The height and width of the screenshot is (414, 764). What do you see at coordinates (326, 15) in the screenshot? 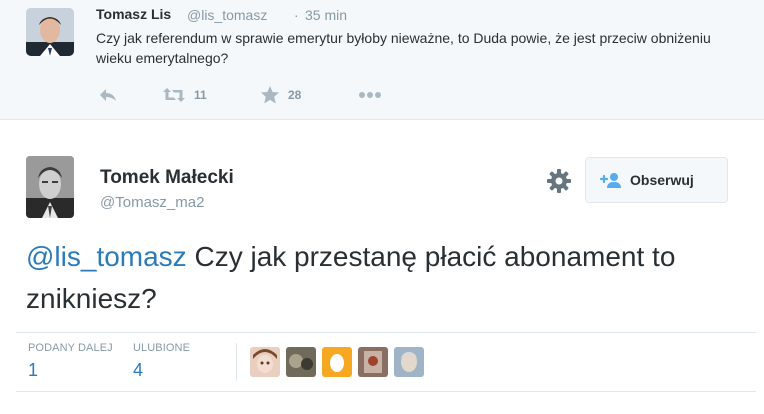
I see `timestamp: 35 min` at bounding box center [326, 15].